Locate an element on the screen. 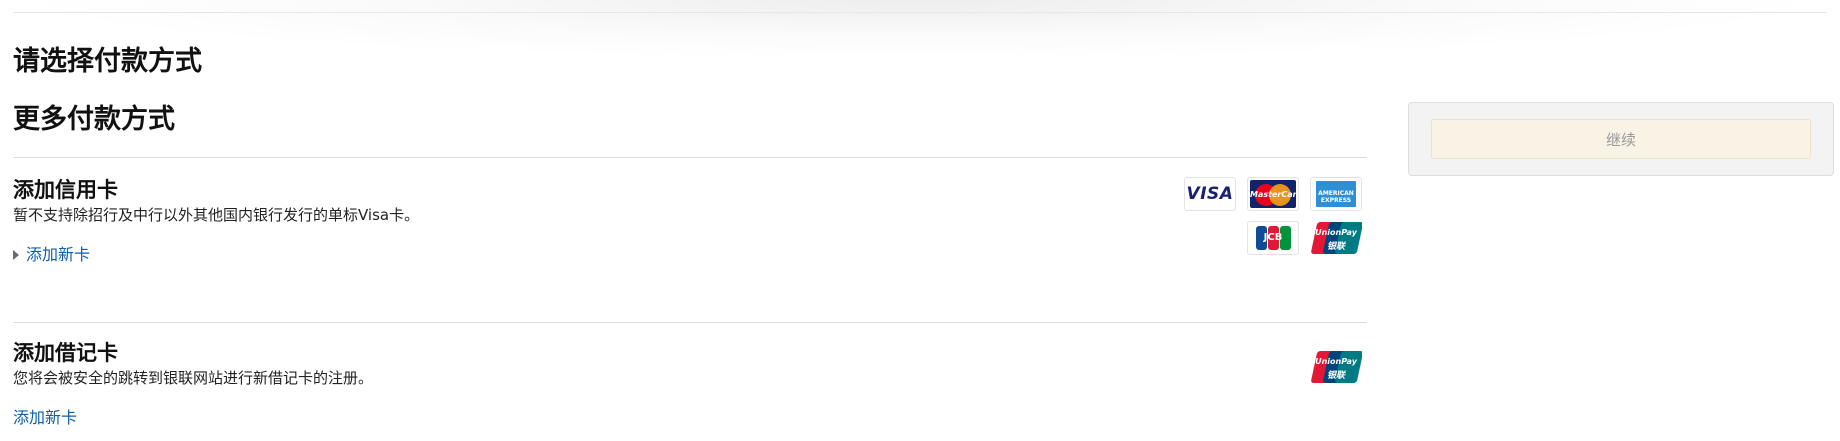 The width and height of the screenshot is (1840, 441). checkout-side-panel: 继续 is located at coordinates (1621, 139).